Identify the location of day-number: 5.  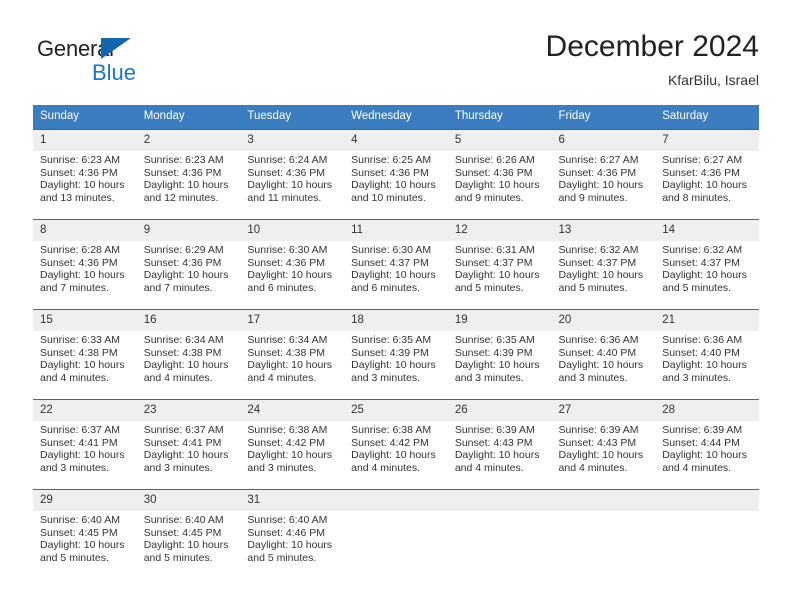
(499, 140).